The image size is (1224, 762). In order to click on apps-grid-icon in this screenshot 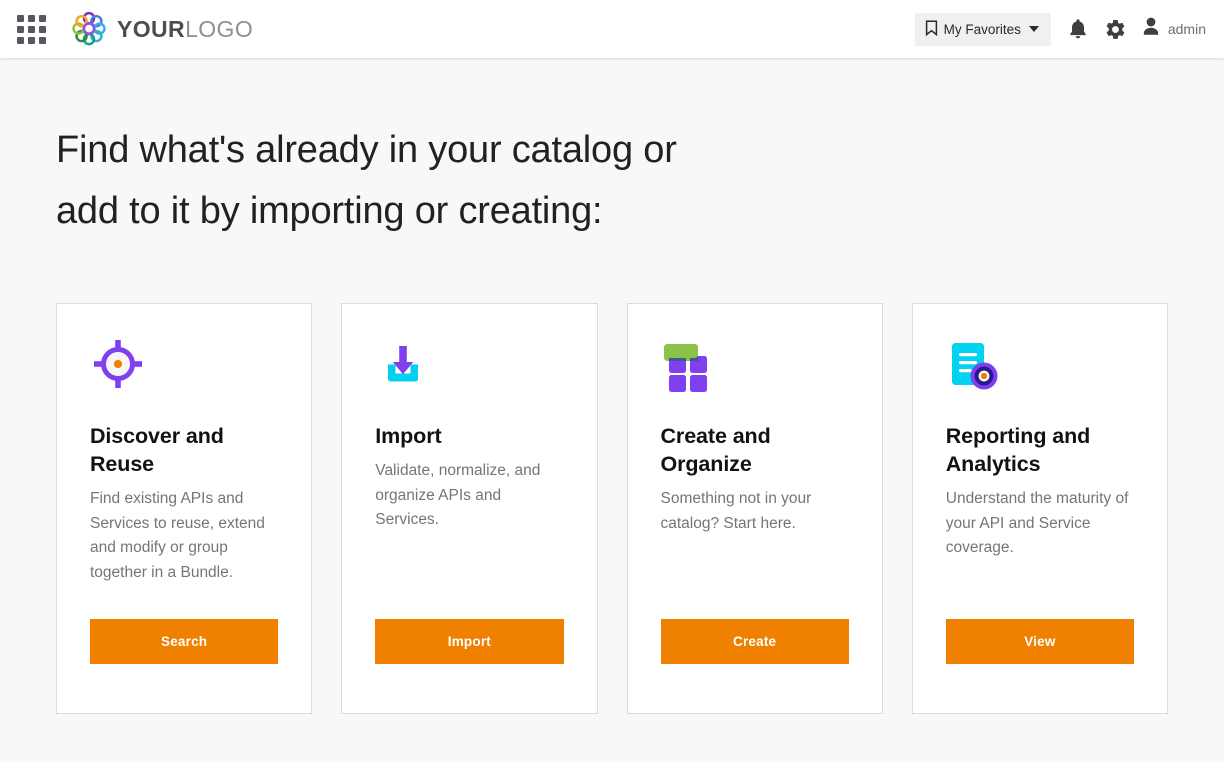, I will do `click(31, 29)`.